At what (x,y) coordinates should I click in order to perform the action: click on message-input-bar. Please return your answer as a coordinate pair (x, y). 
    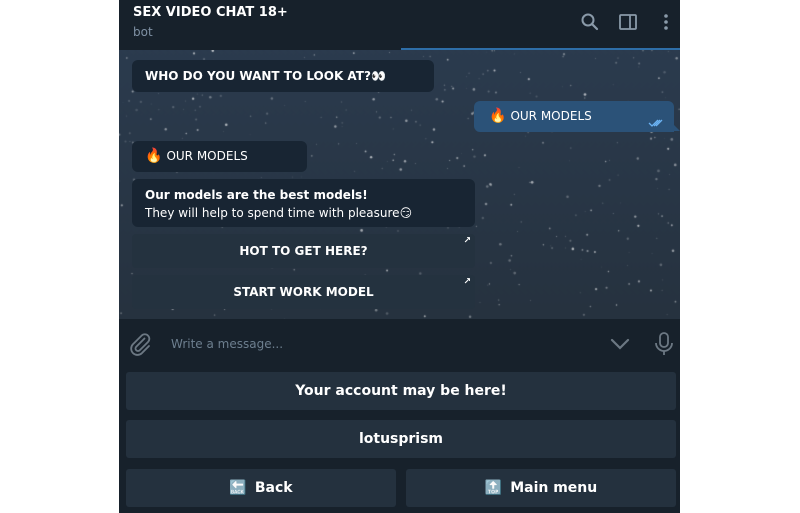
    Looking at the image, I should click on (399, 344).